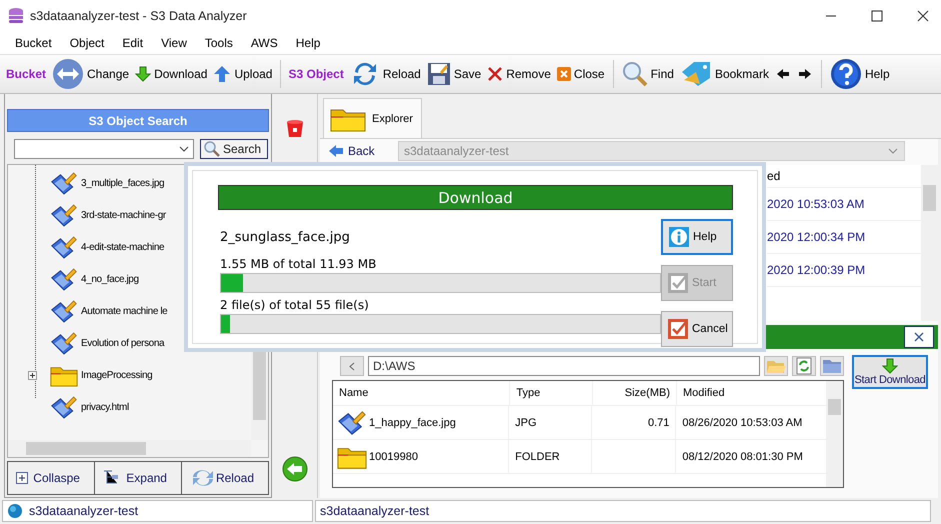  Describe the element at coordinates (372, 118) in the screenshot. I see `tab: Explorer` at that location.